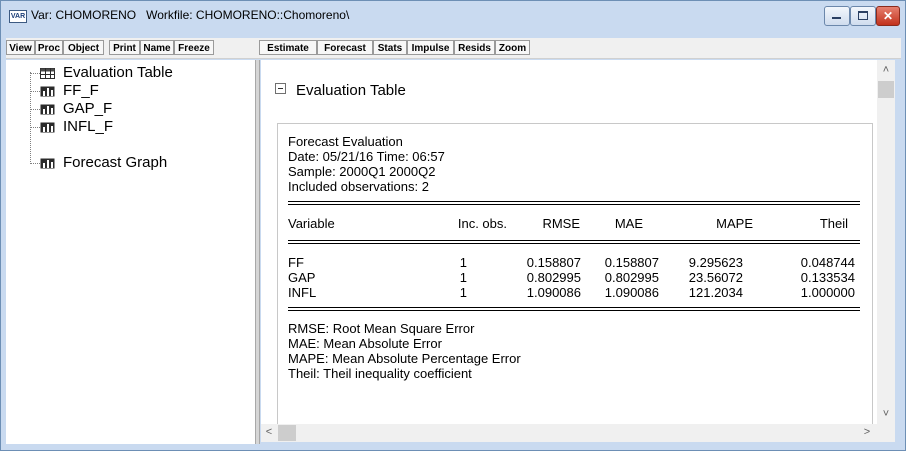 This screenshot has width=906, height=451. I want to click on estimate-button: Estimate, so click(288, 47).